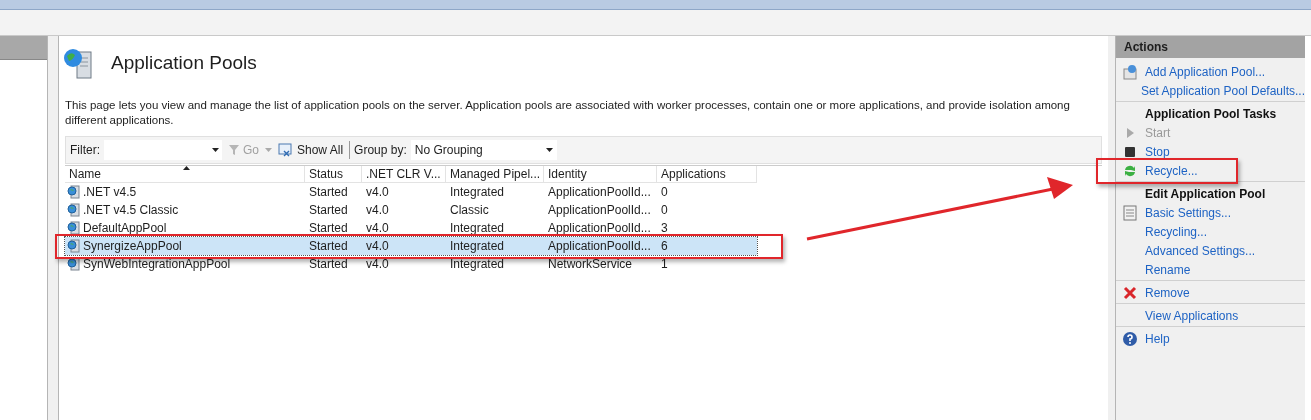 This screenshot has width=1311, height=420. I want to click on table-row: DefaultAppPool Started v4.0 Integrated ApplicationPoolId... 3, so click(411, 228).